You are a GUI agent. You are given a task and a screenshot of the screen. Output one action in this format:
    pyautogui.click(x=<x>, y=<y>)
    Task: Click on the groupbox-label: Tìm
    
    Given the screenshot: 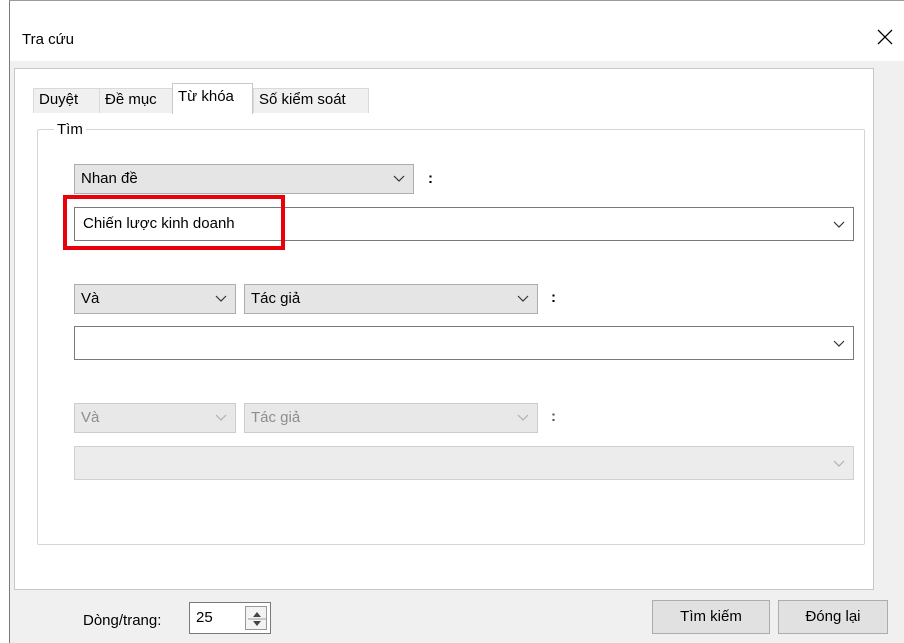 What is the action you would take?
    pyautogui.click(x=70, y=129)
    